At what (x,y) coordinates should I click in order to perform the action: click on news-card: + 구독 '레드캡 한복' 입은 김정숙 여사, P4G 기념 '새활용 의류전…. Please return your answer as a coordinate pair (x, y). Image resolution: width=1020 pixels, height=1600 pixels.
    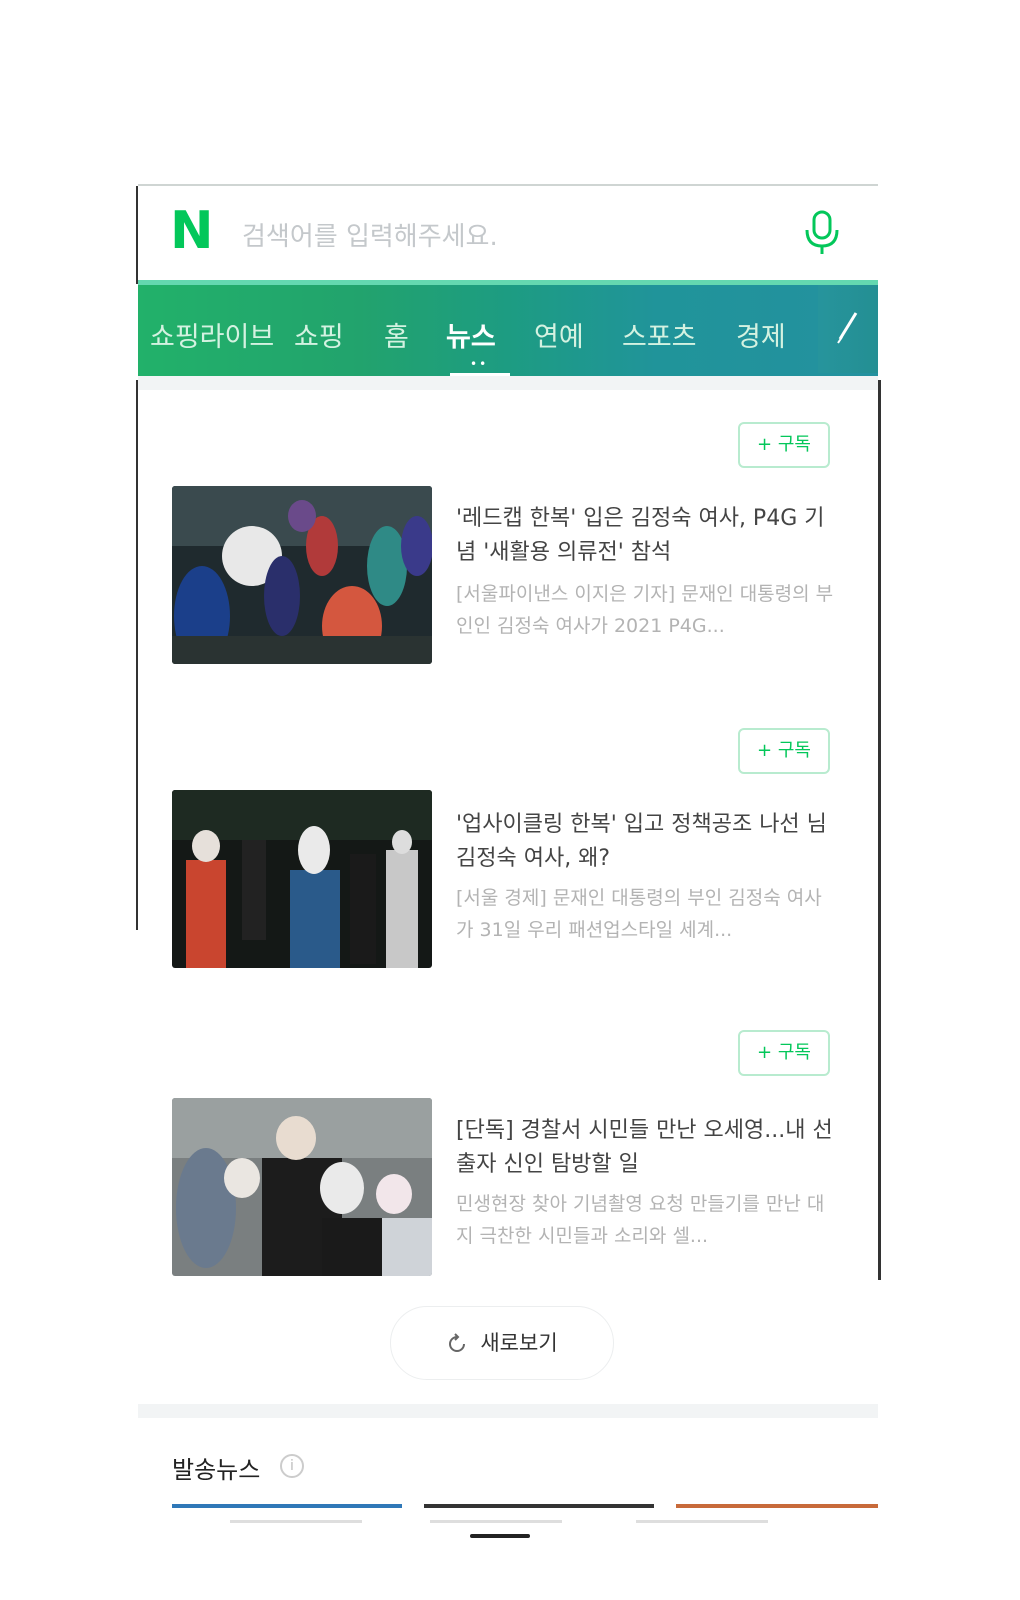
    Looking at the image, I should click on (508, 568).